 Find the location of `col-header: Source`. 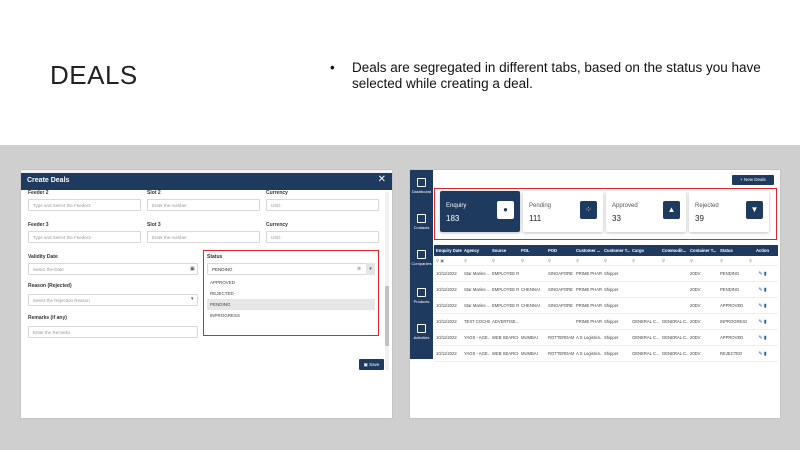

col-header: Source is located at coordinates (504, 250).